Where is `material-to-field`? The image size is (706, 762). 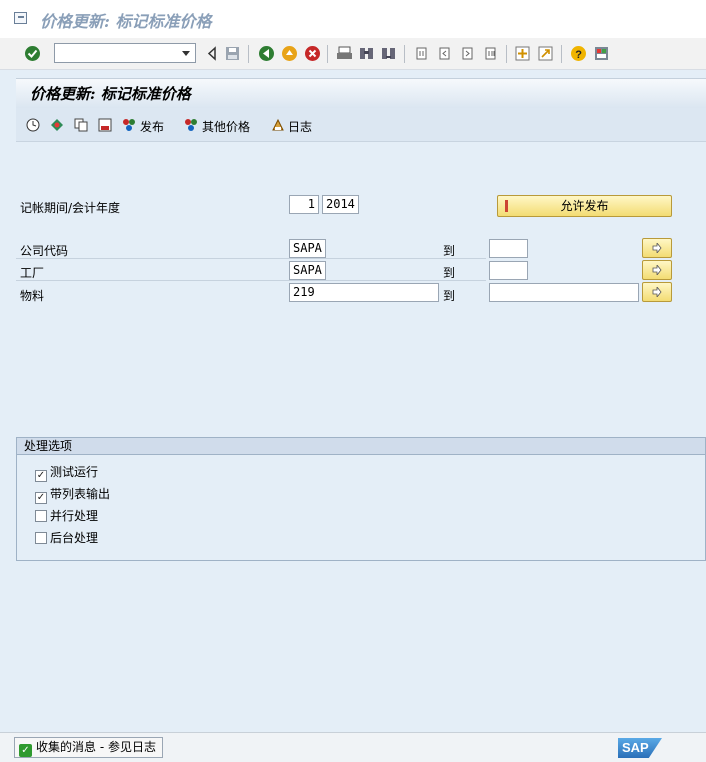
material-to-field is located at coordinates (564, 292).